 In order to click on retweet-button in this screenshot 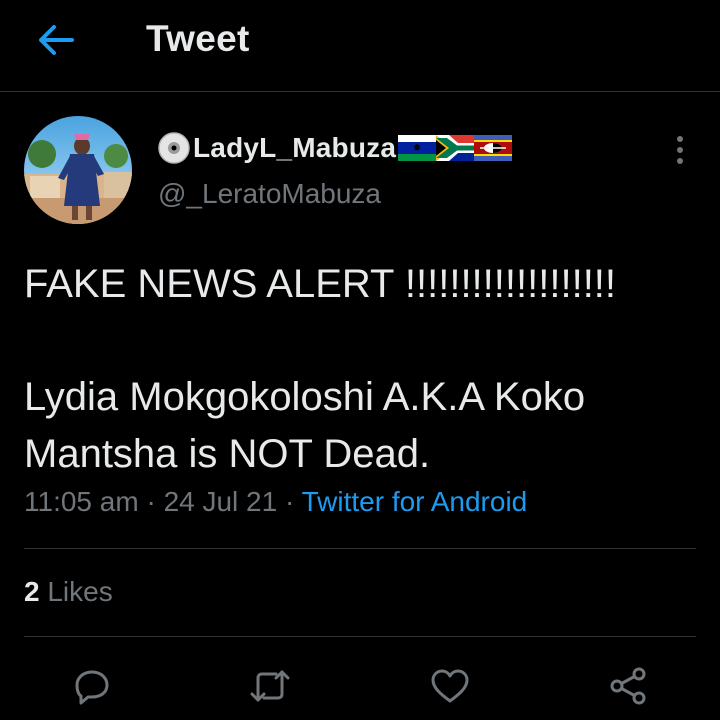, I will do `click(270, 686)`.